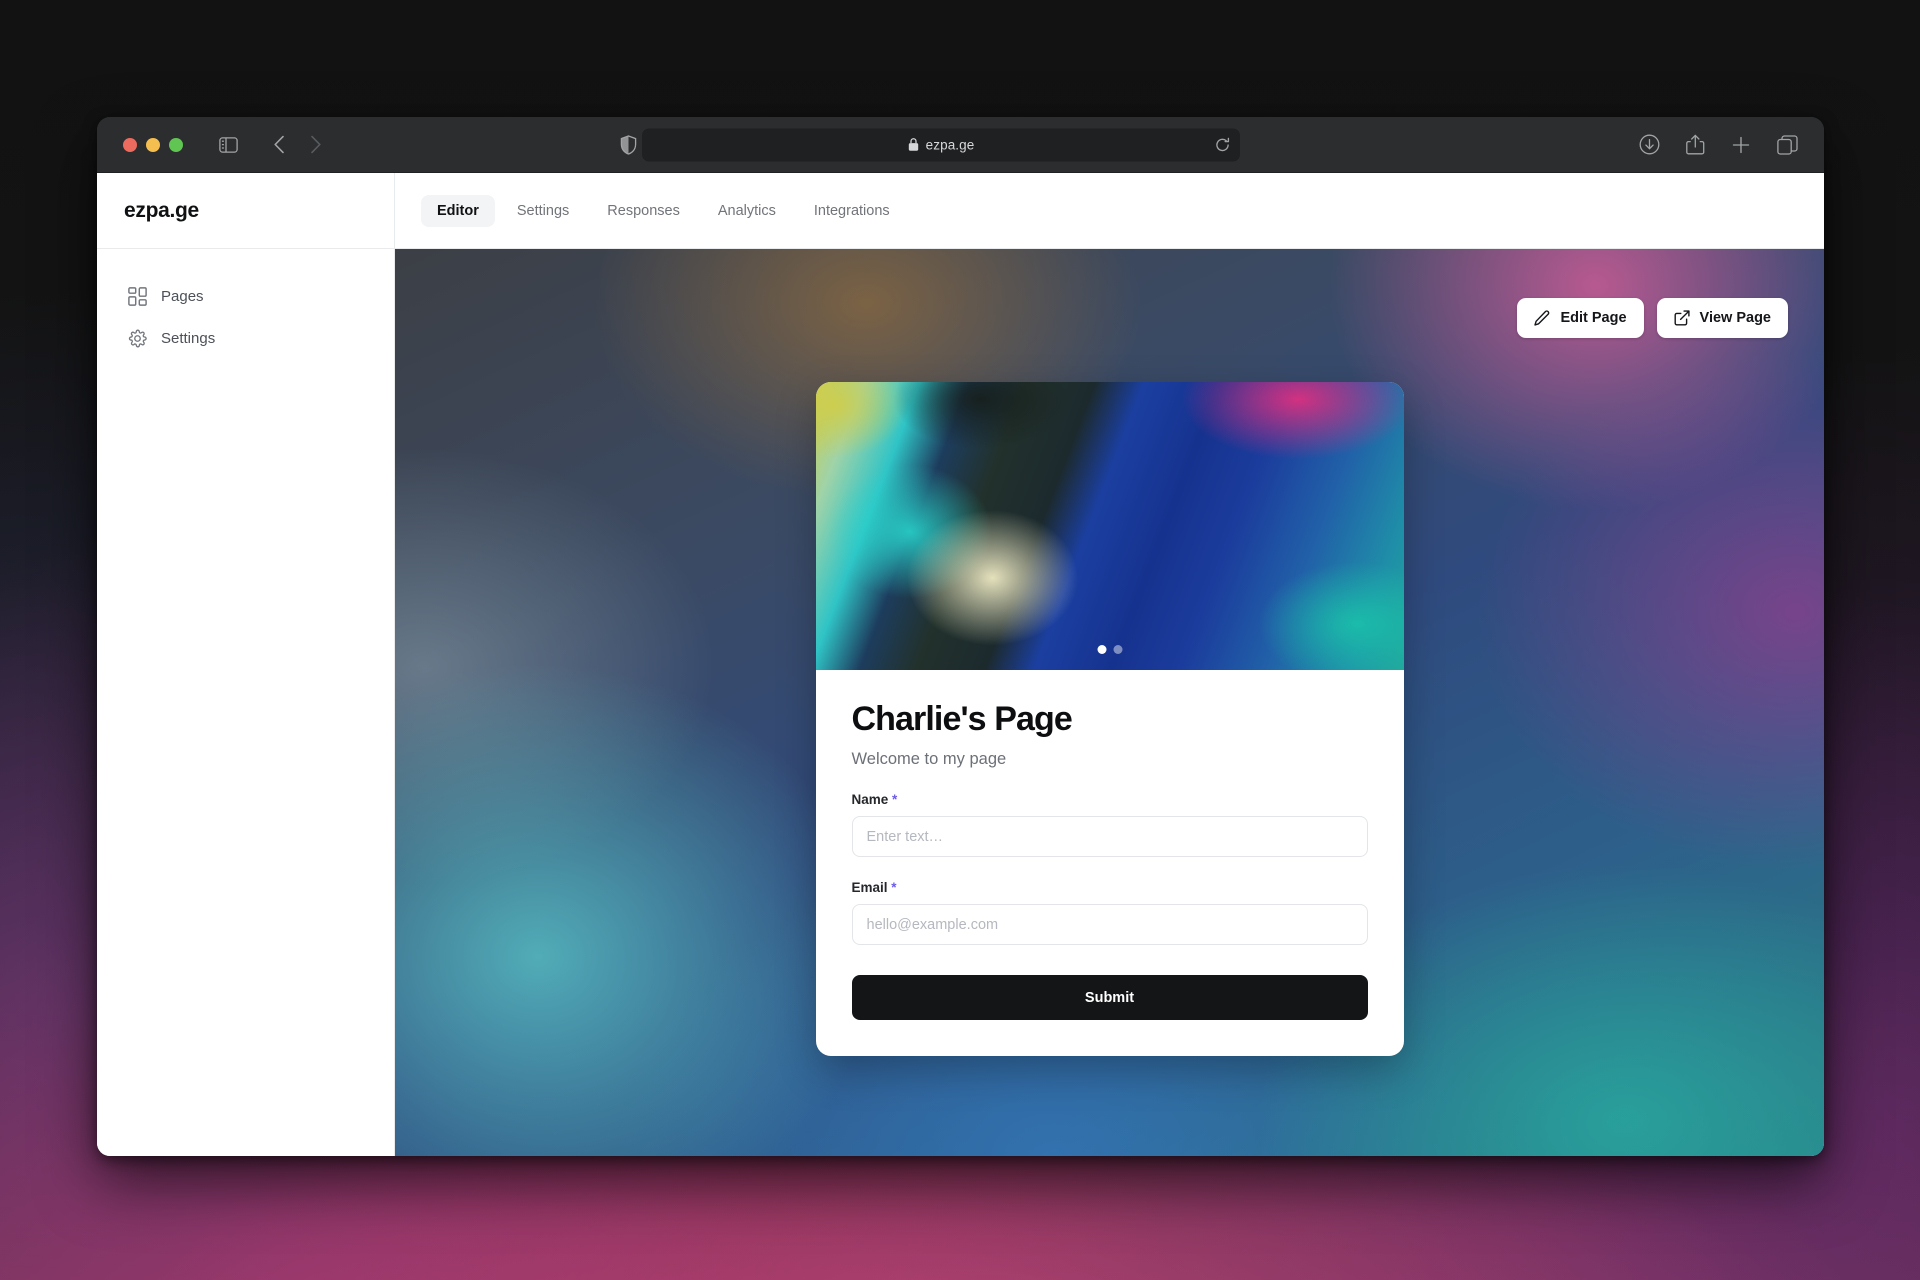 The width and height of the screenshot is (1920, 1280). What do you see at coordinates (245, 296) in the screenshot?
I see `sidebar-item-pages: Pages` at bounding box center [245, 296].